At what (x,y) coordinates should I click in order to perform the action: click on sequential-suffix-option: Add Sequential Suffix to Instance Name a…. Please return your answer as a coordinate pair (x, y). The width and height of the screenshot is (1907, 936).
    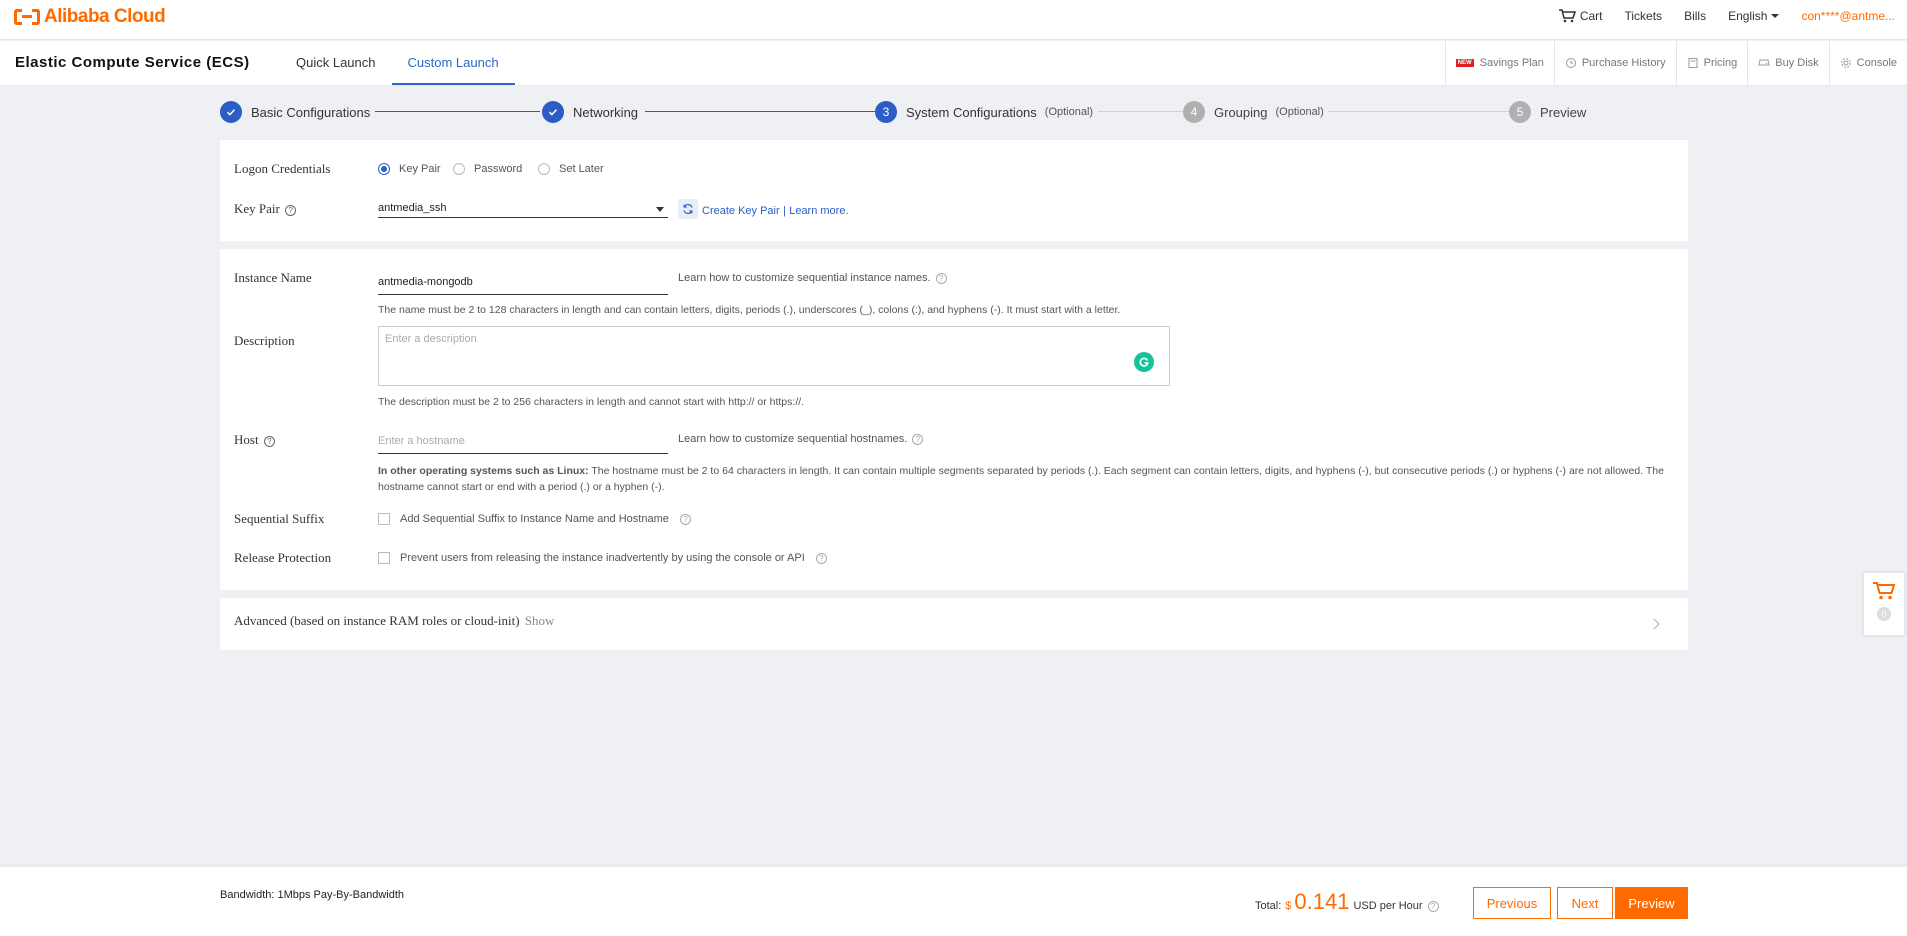
    Looking at the image, I should click on (545, 519).